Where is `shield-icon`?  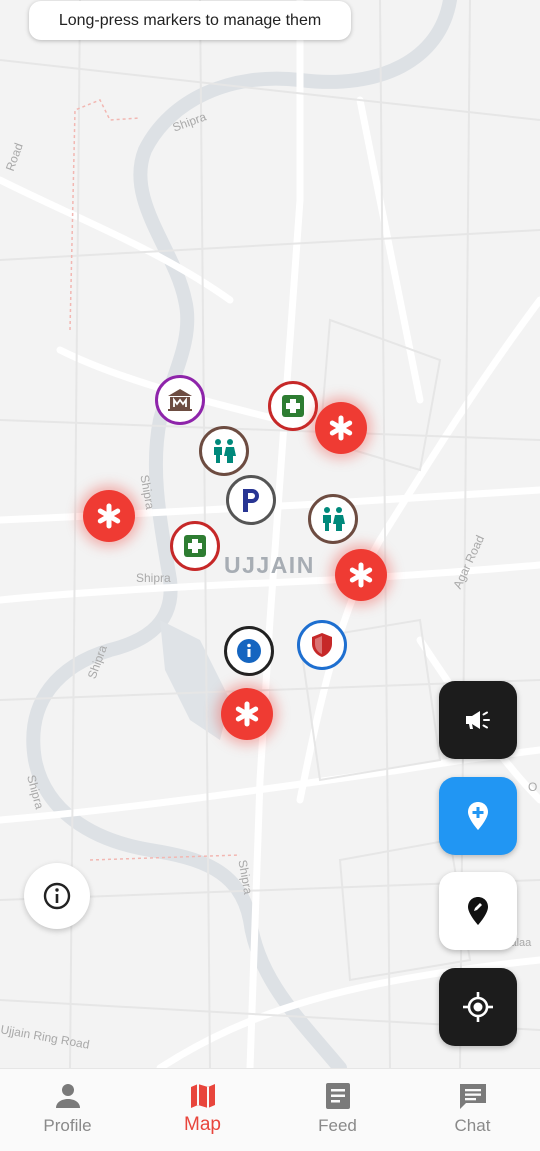 shield-icon is located at coordinates (322, 645).